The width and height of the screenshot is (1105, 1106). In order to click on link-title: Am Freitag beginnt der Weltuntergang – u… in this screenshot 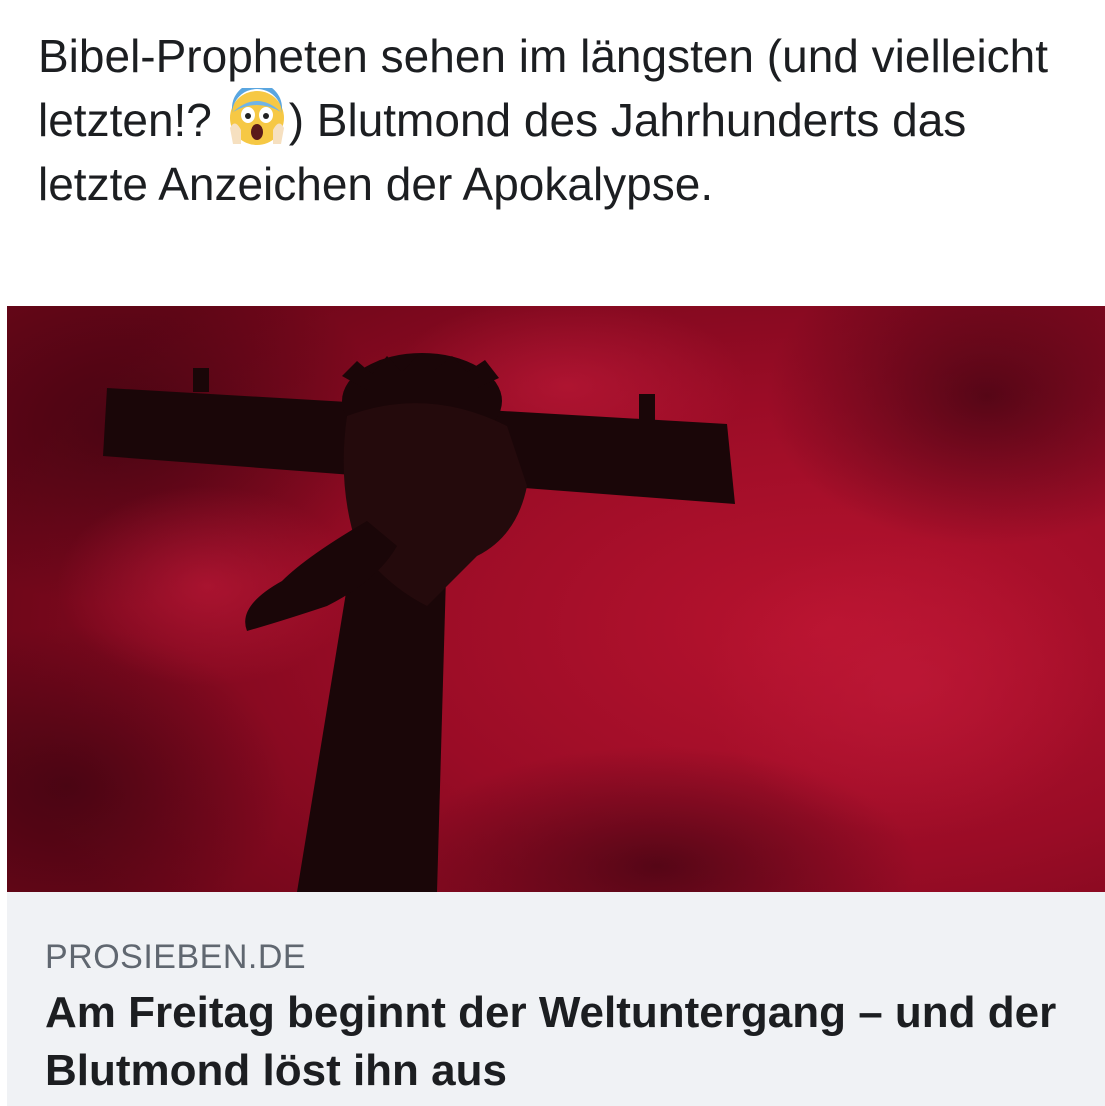, I will do `click(565, 1042)`.